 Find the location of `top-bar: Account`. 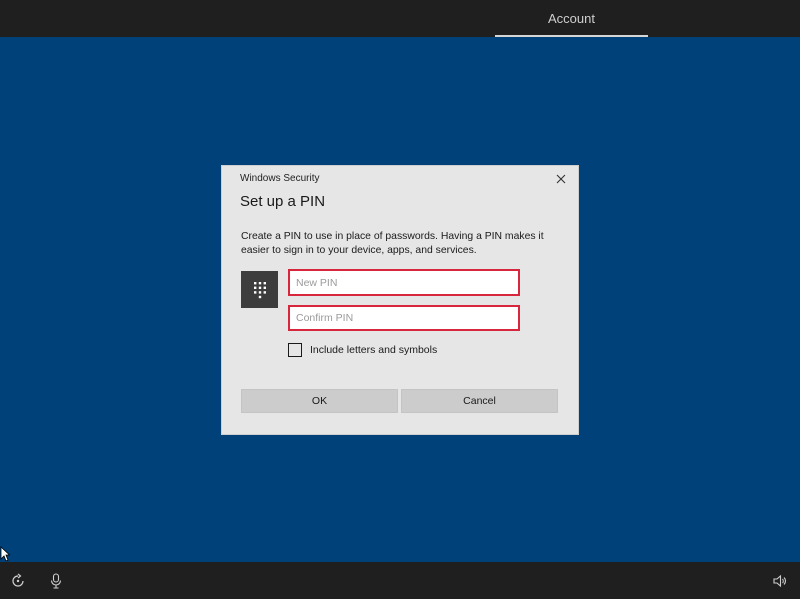

top-bar: Account is located at coordinates (400, 18).